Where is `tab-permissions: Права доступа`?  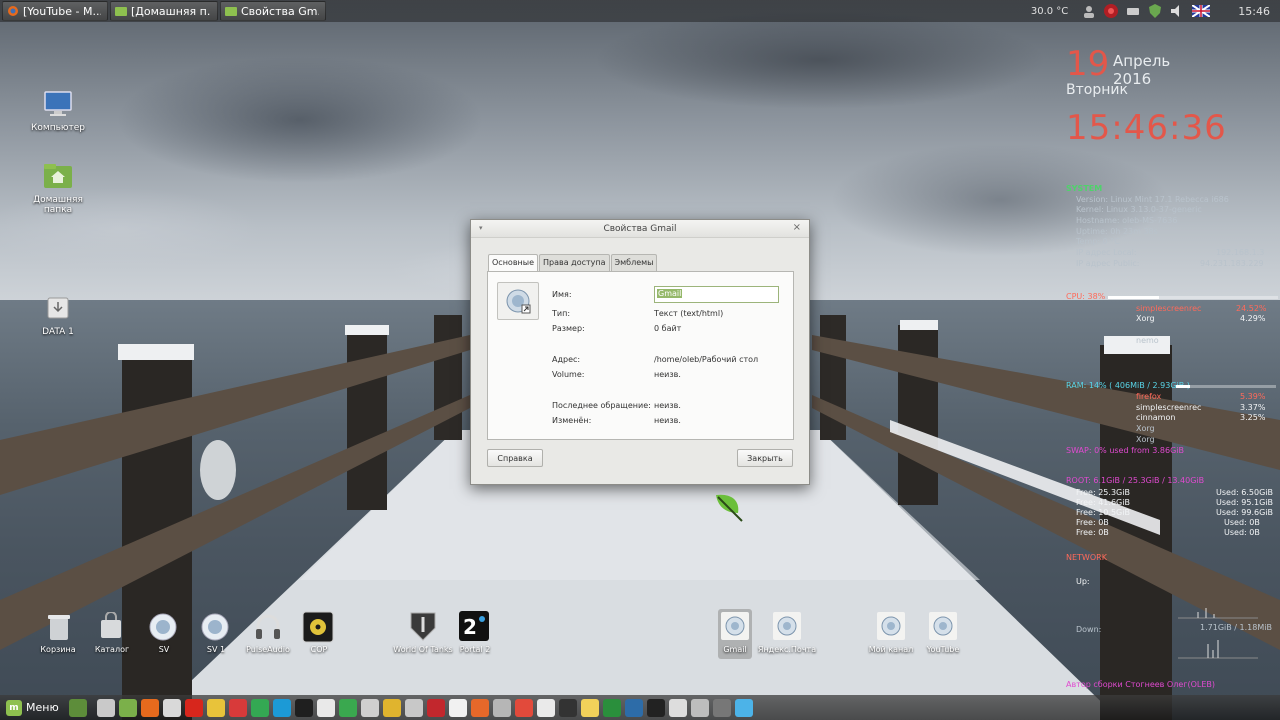 tab-permissions: Права доступа is located at coordinates (574, 262).